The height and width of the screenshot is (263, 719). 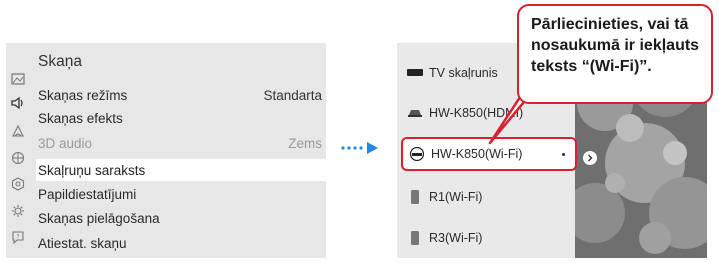 What do you see at coordinates (181, 218) in the screenshot?
I see `menu-item-sound-customise: Skaņas pielāgošana` at bounding box center [181, 218].